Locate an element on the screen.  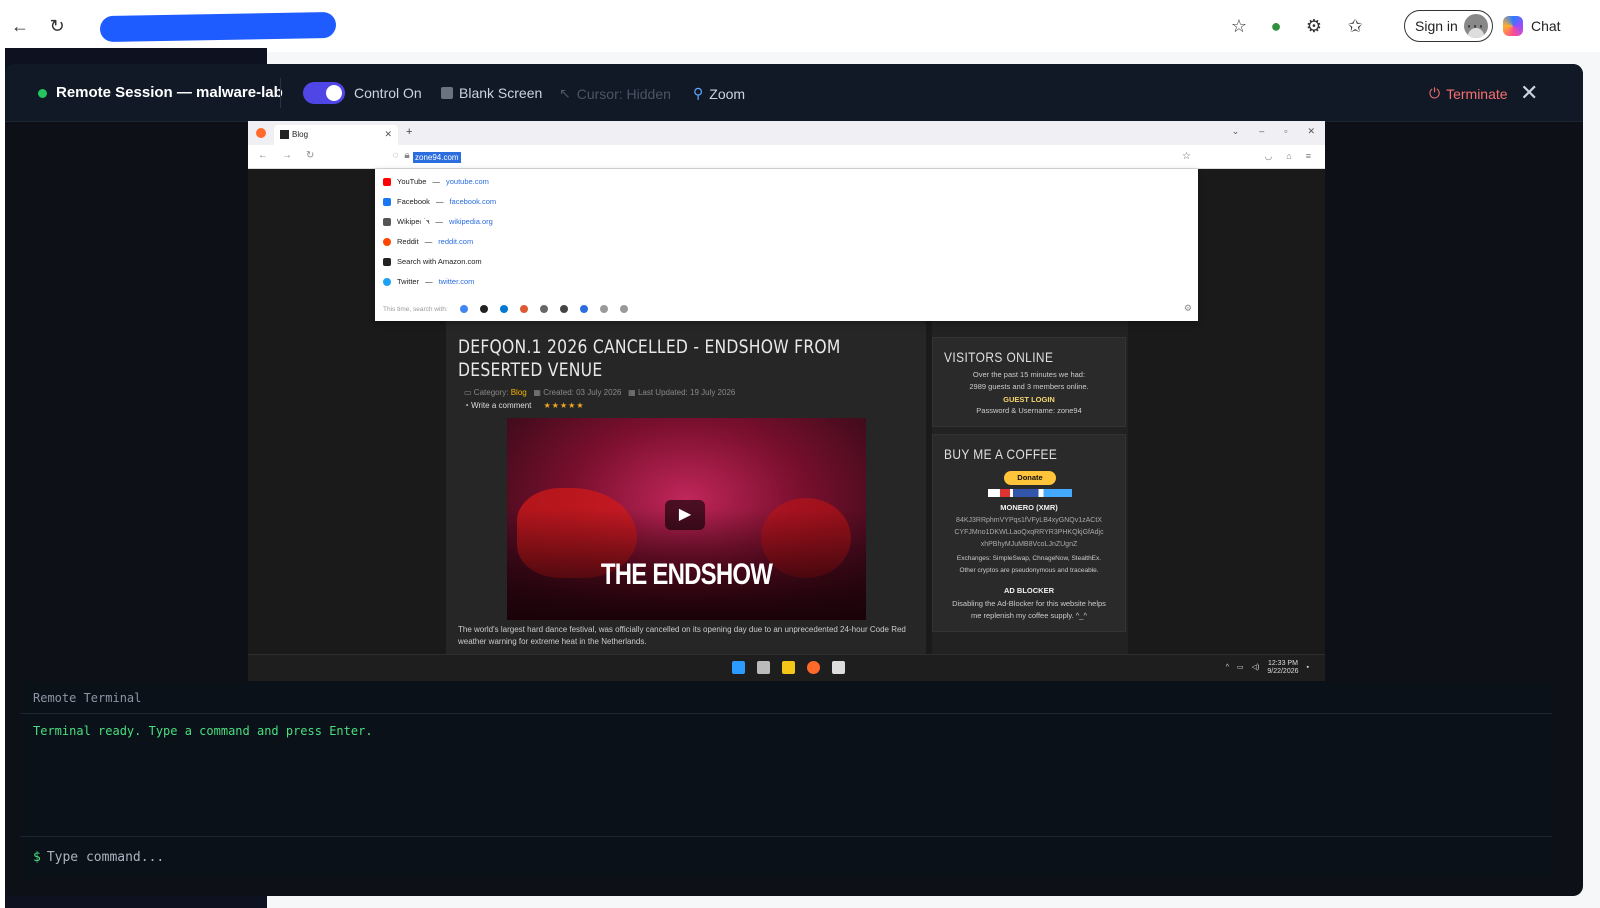
task-view-icon is located at coordinates (763, 667).